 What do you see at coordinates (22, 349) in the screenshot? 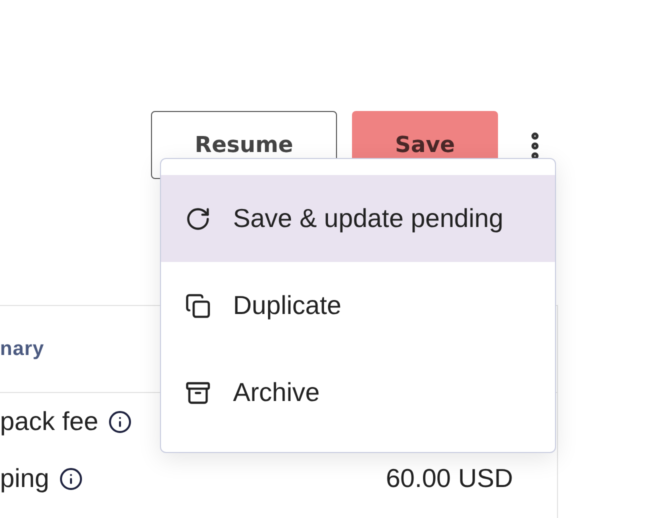
I see `section-heading: nary` at bounding box center [22, 349].